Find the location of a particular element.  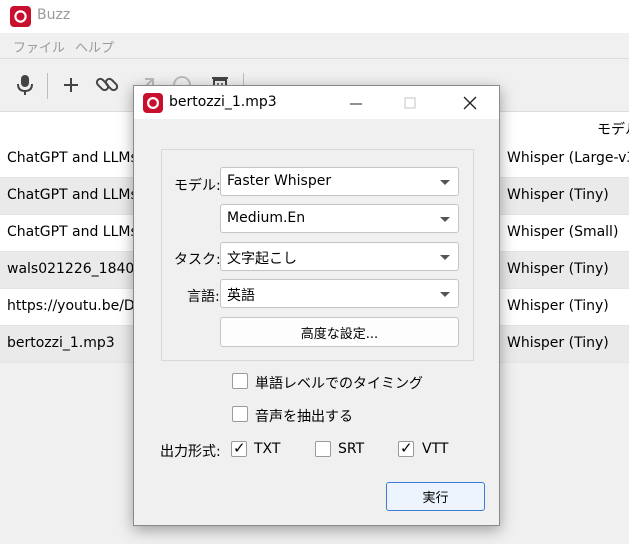

format-srt-checkbox is located at coordinates (323, 449).